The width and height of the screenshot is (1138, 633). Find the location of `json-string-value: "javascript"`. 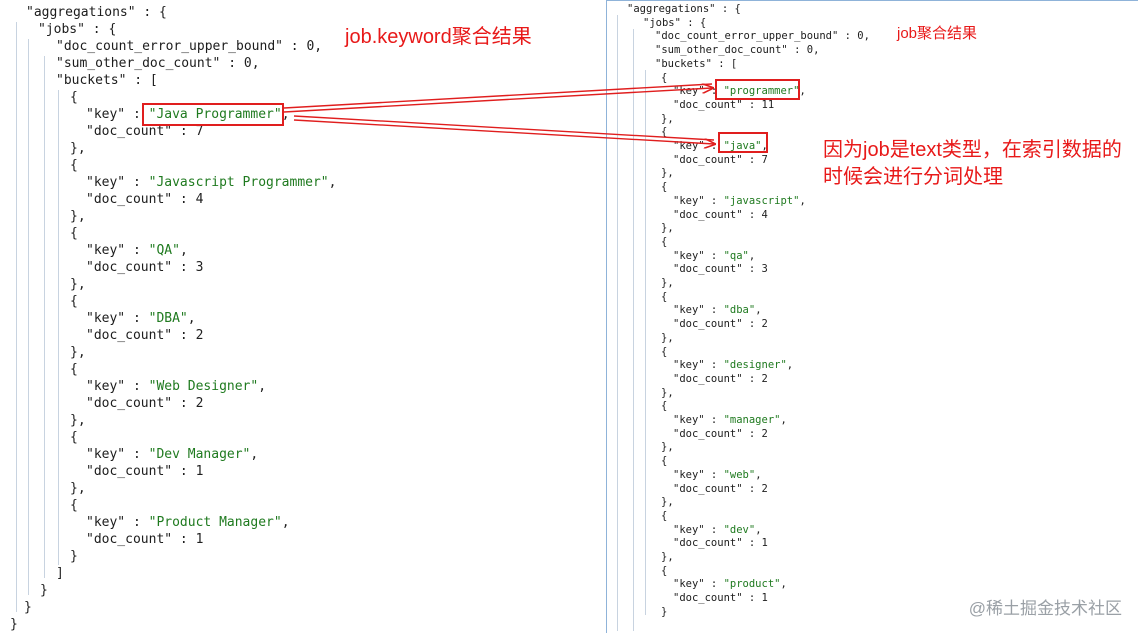

json-string-value: "javascript" is located at coordinates (761, 200).